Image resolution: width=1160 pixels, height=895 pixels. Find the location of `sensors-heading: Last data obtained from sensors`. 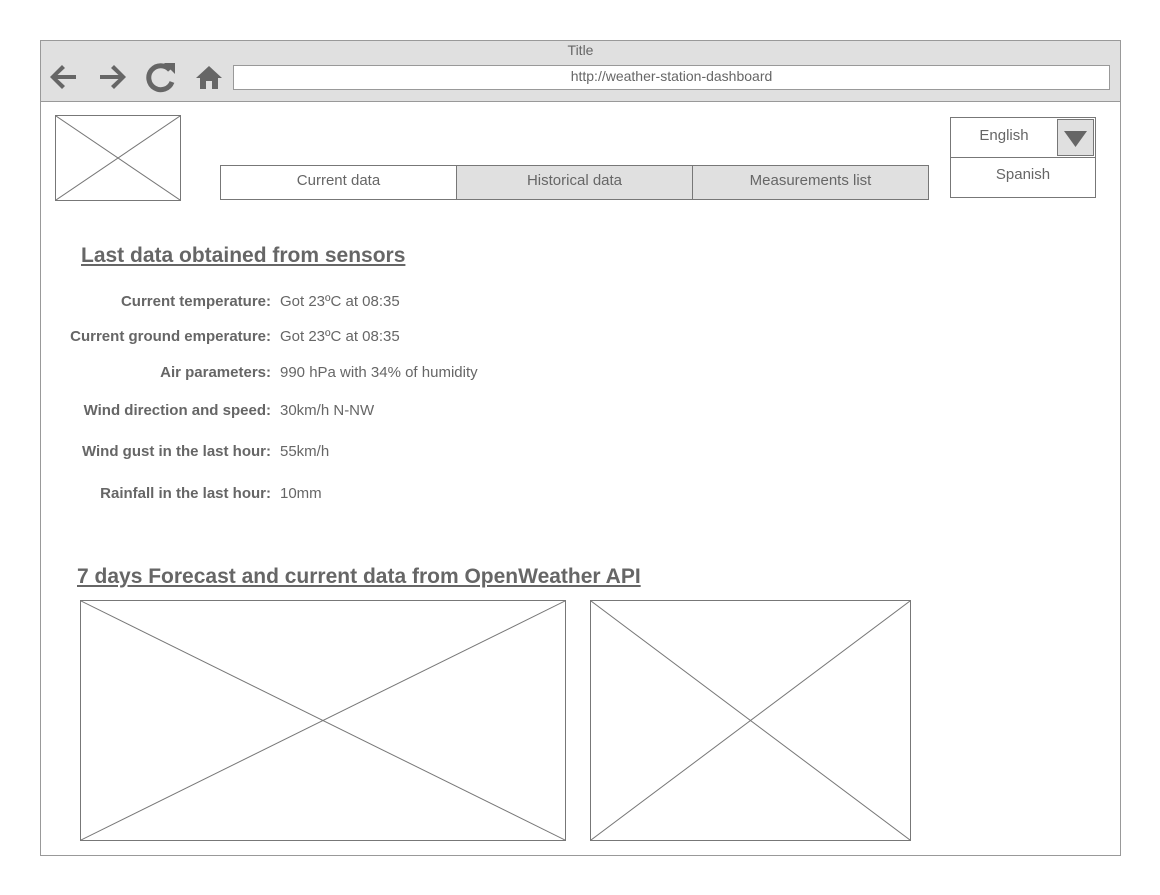

sensors-heading: Last data obtained from sensors is located at coordinates (243, 255).